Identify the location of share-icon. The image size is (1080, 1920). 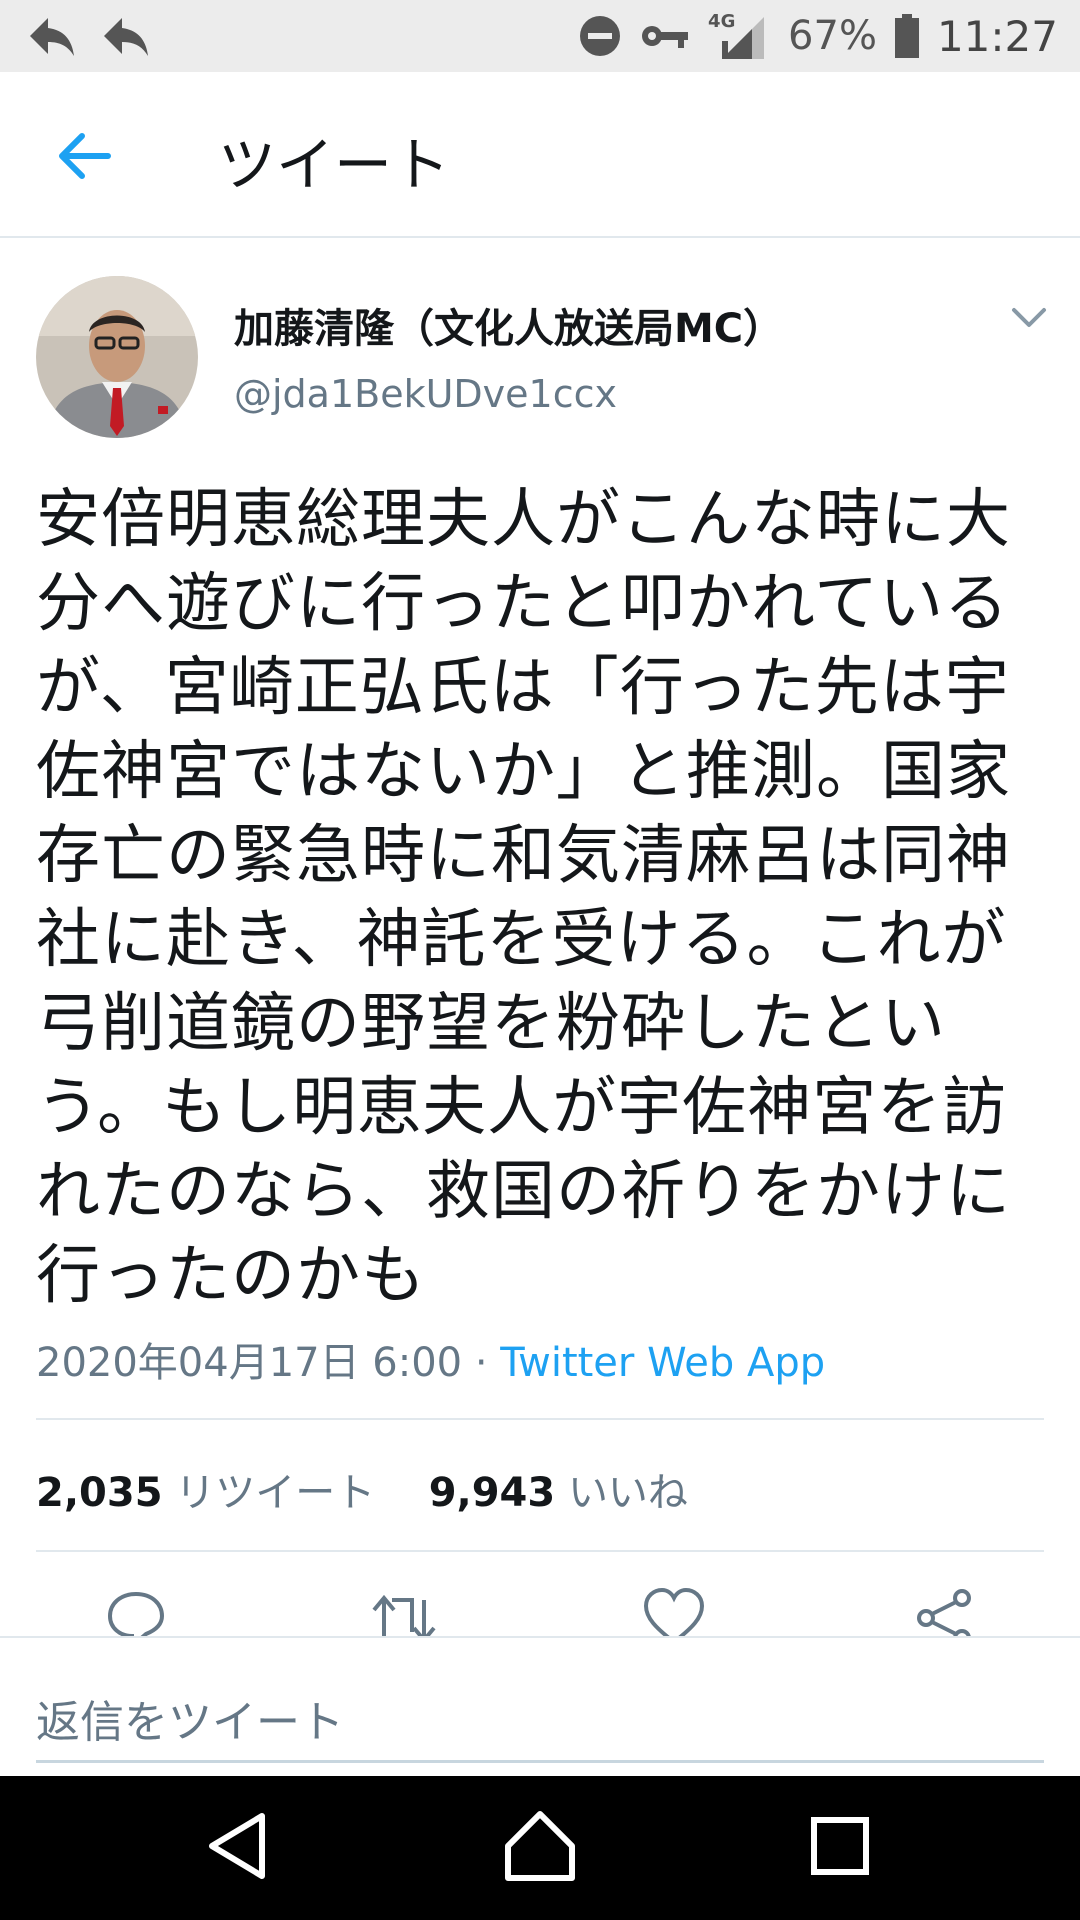
(944, 1612).